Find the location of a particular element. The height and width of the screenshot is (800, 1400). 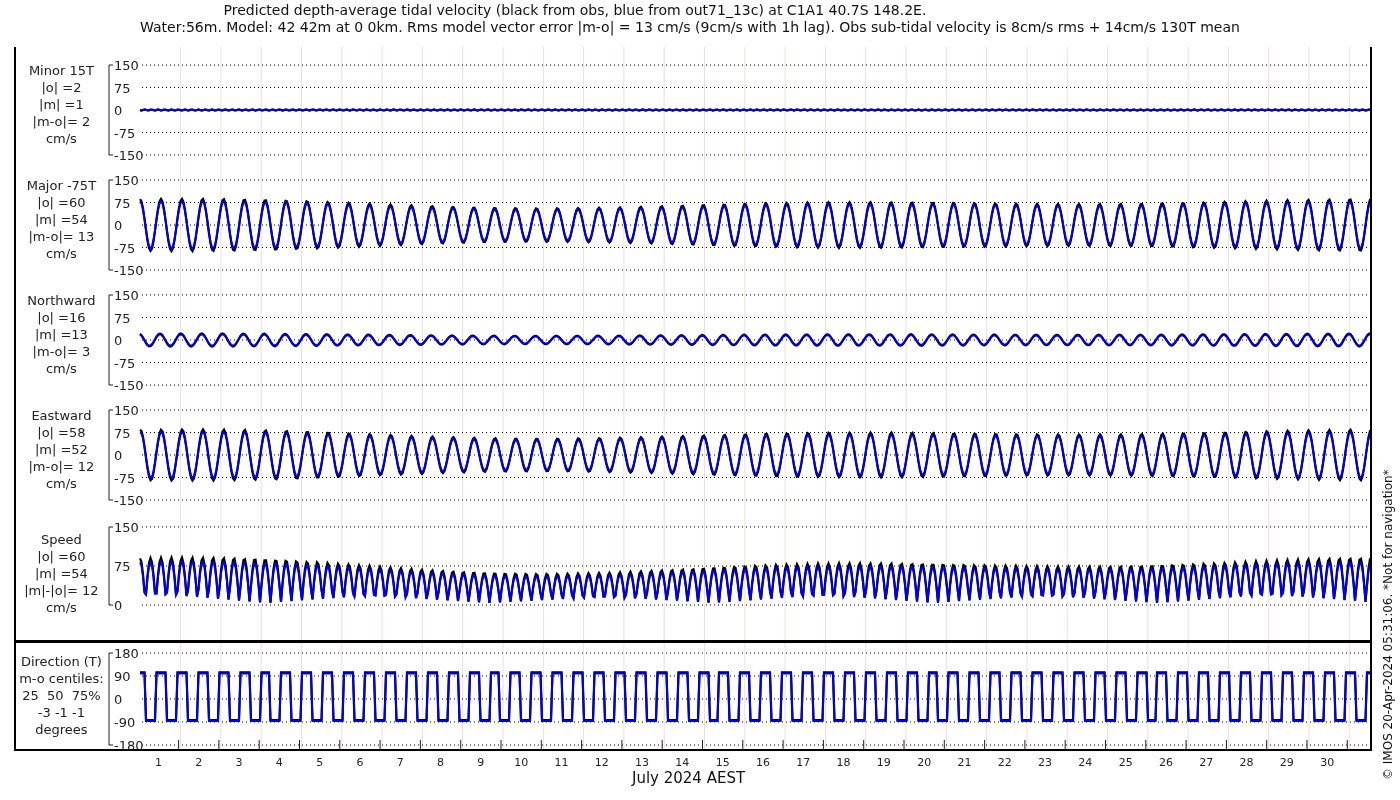

axis-tick-label: 180 is located at coordinates (126, 653).